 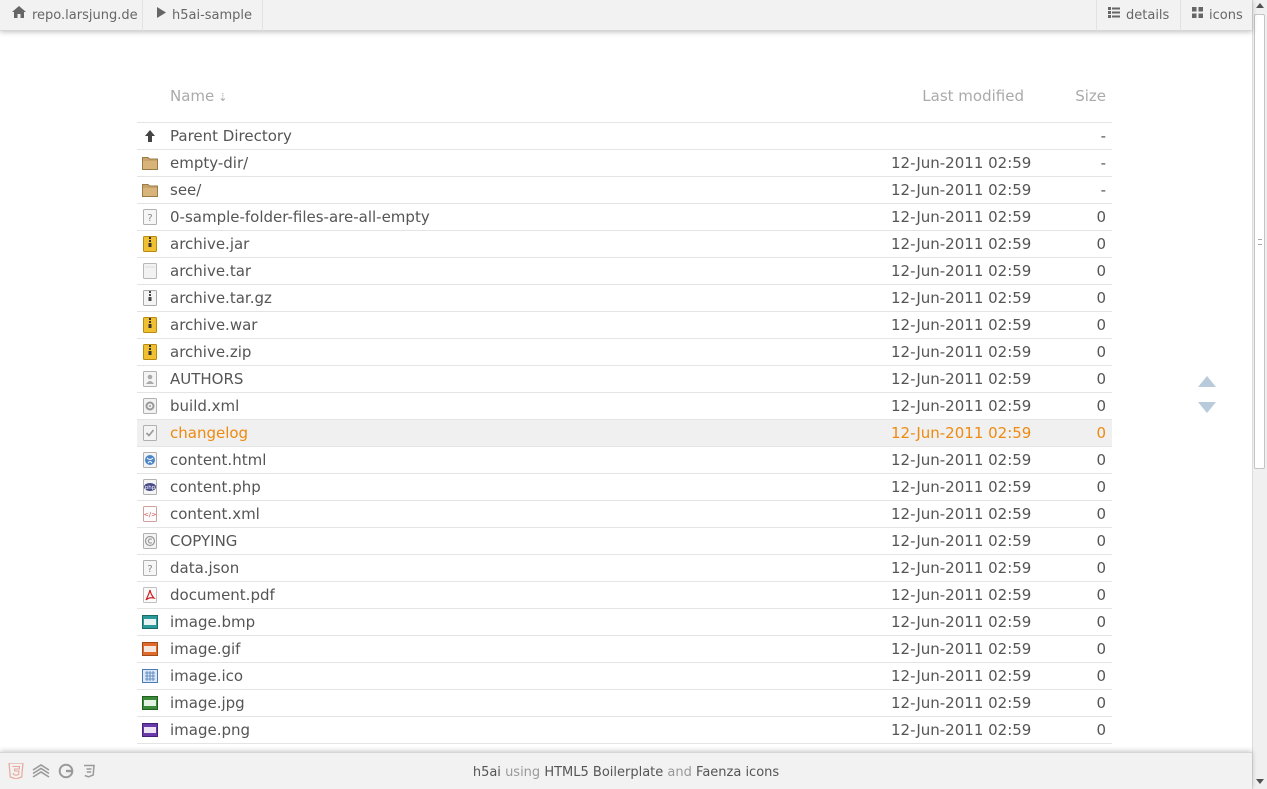 What do you see at coordinates (624, 730) in the screenshot?
I see `table-row: image.png 12-Jun-2011 02:59 0` at bounding box center [624, 730].